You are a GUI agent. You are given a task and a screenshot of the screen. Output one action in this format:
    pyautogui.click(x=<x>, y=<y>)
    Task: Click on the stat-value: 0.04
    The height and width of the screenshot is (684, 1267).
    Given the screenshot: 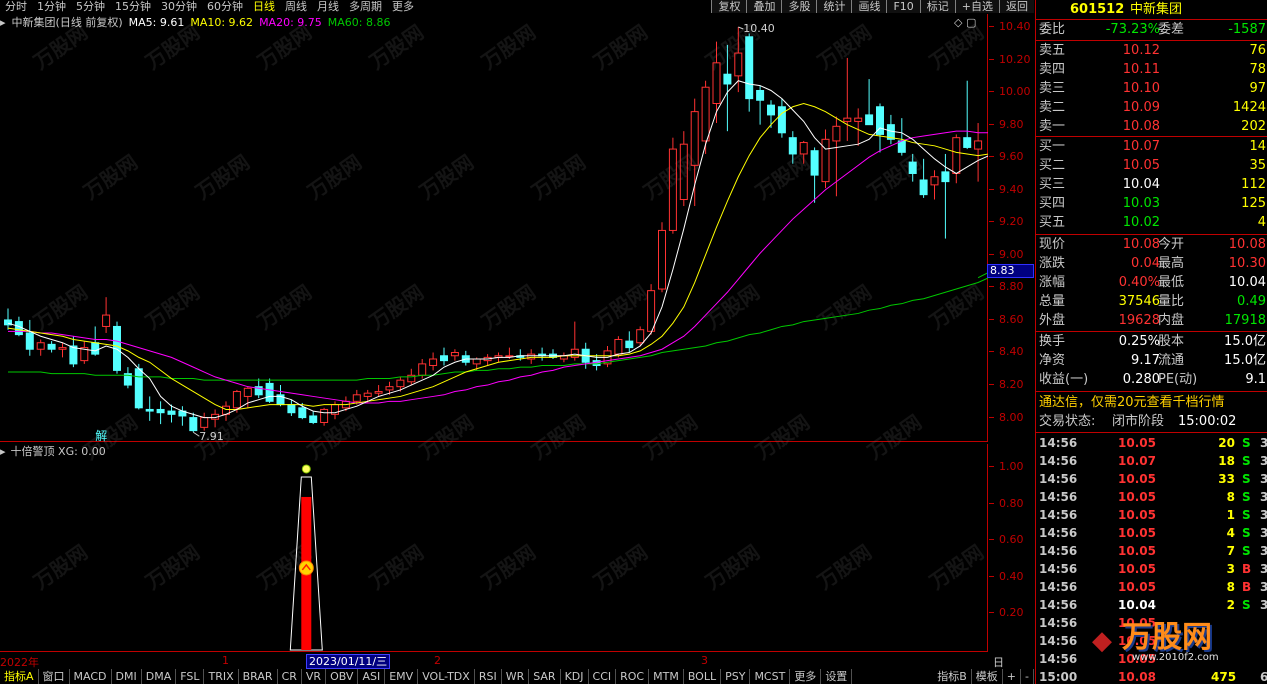 What is the action you would take?
    pyautogui.click(x=1145, y=263)
    